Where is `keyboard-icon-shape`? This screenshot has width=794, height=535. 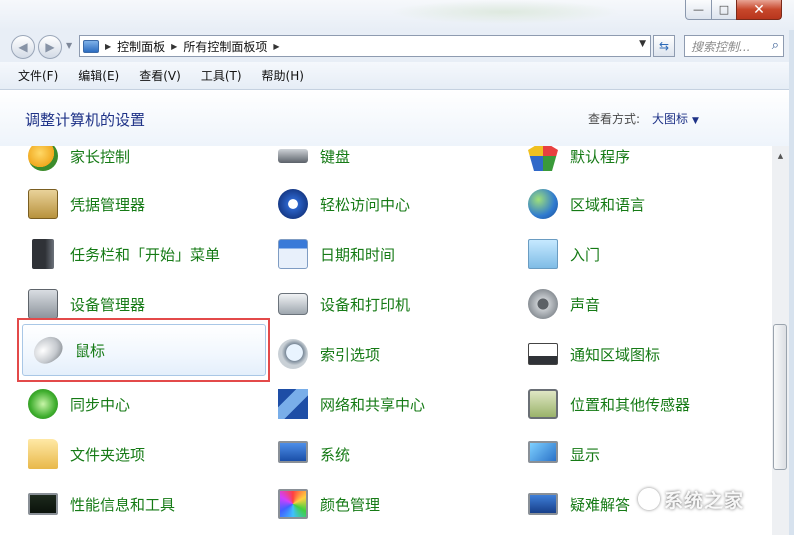 keyboard-icon-shape is located at coordinates (293, 156).